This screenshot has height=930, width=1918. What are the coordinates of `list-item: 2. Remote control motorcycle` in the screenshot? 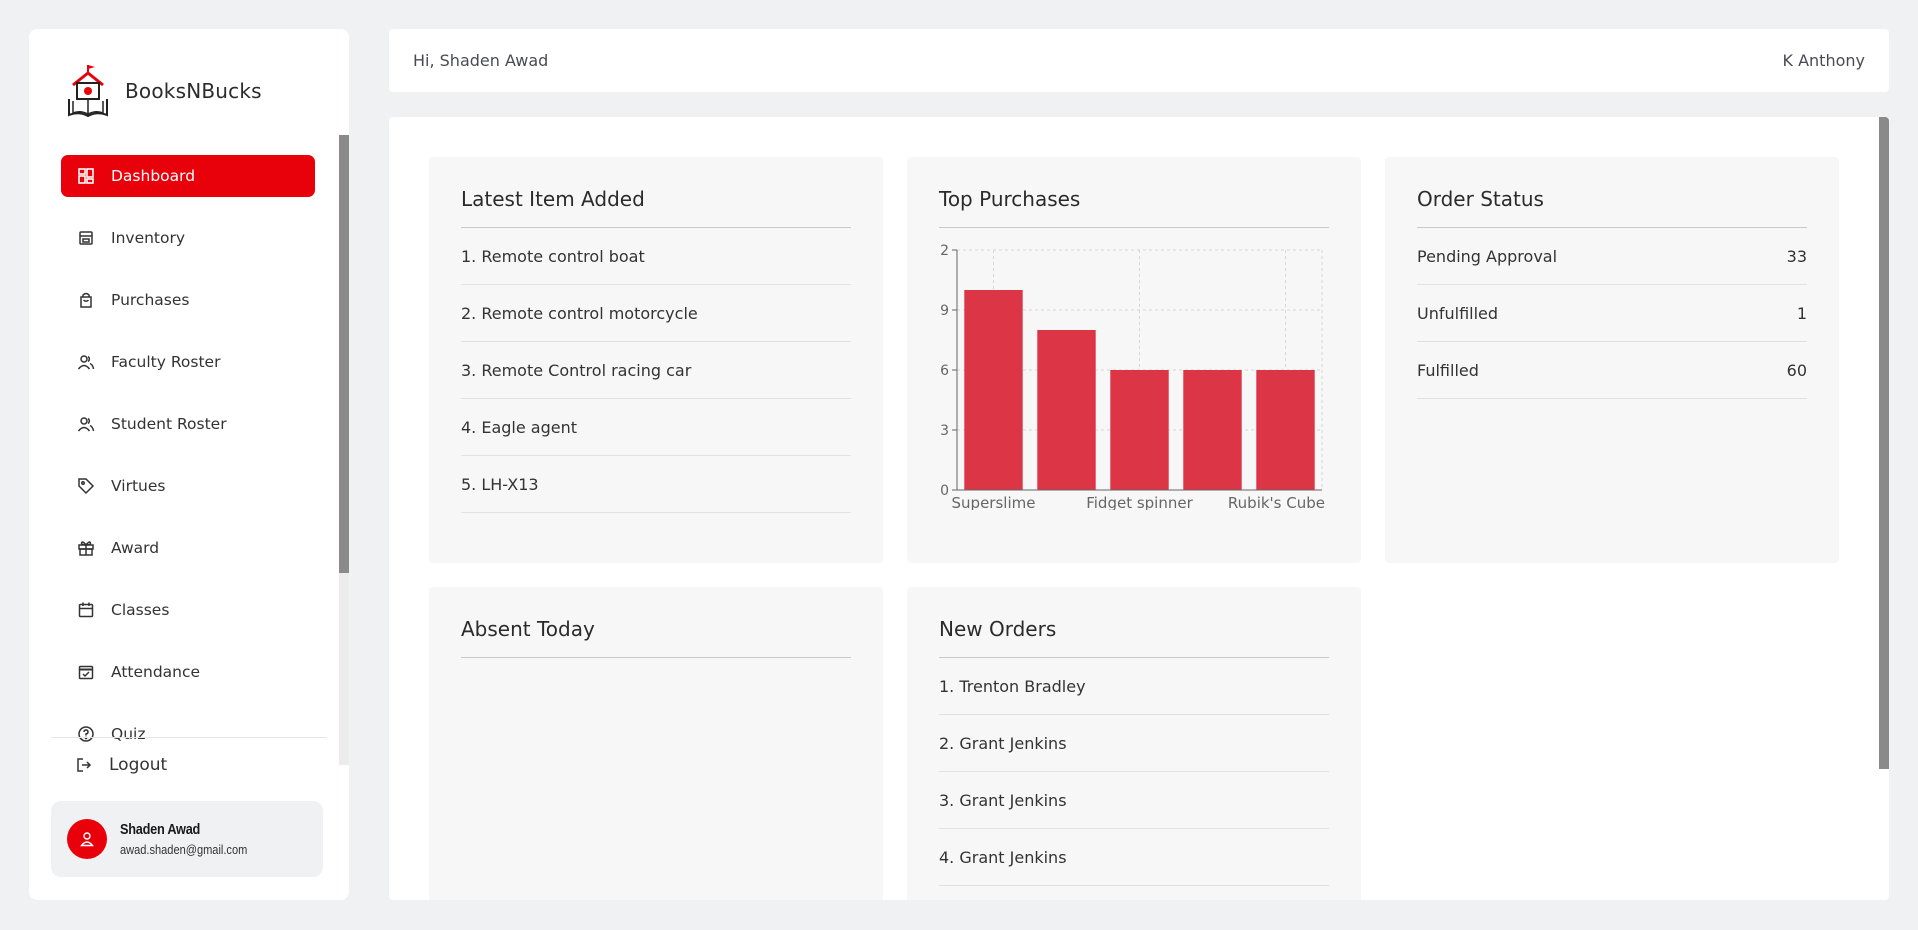 It's located at (656, 313).